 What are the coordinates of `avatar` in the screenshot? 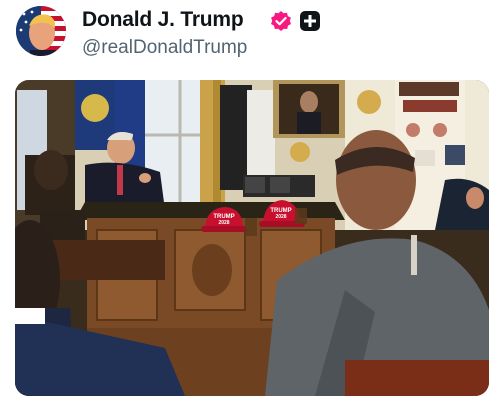 It's located at (41, 31).